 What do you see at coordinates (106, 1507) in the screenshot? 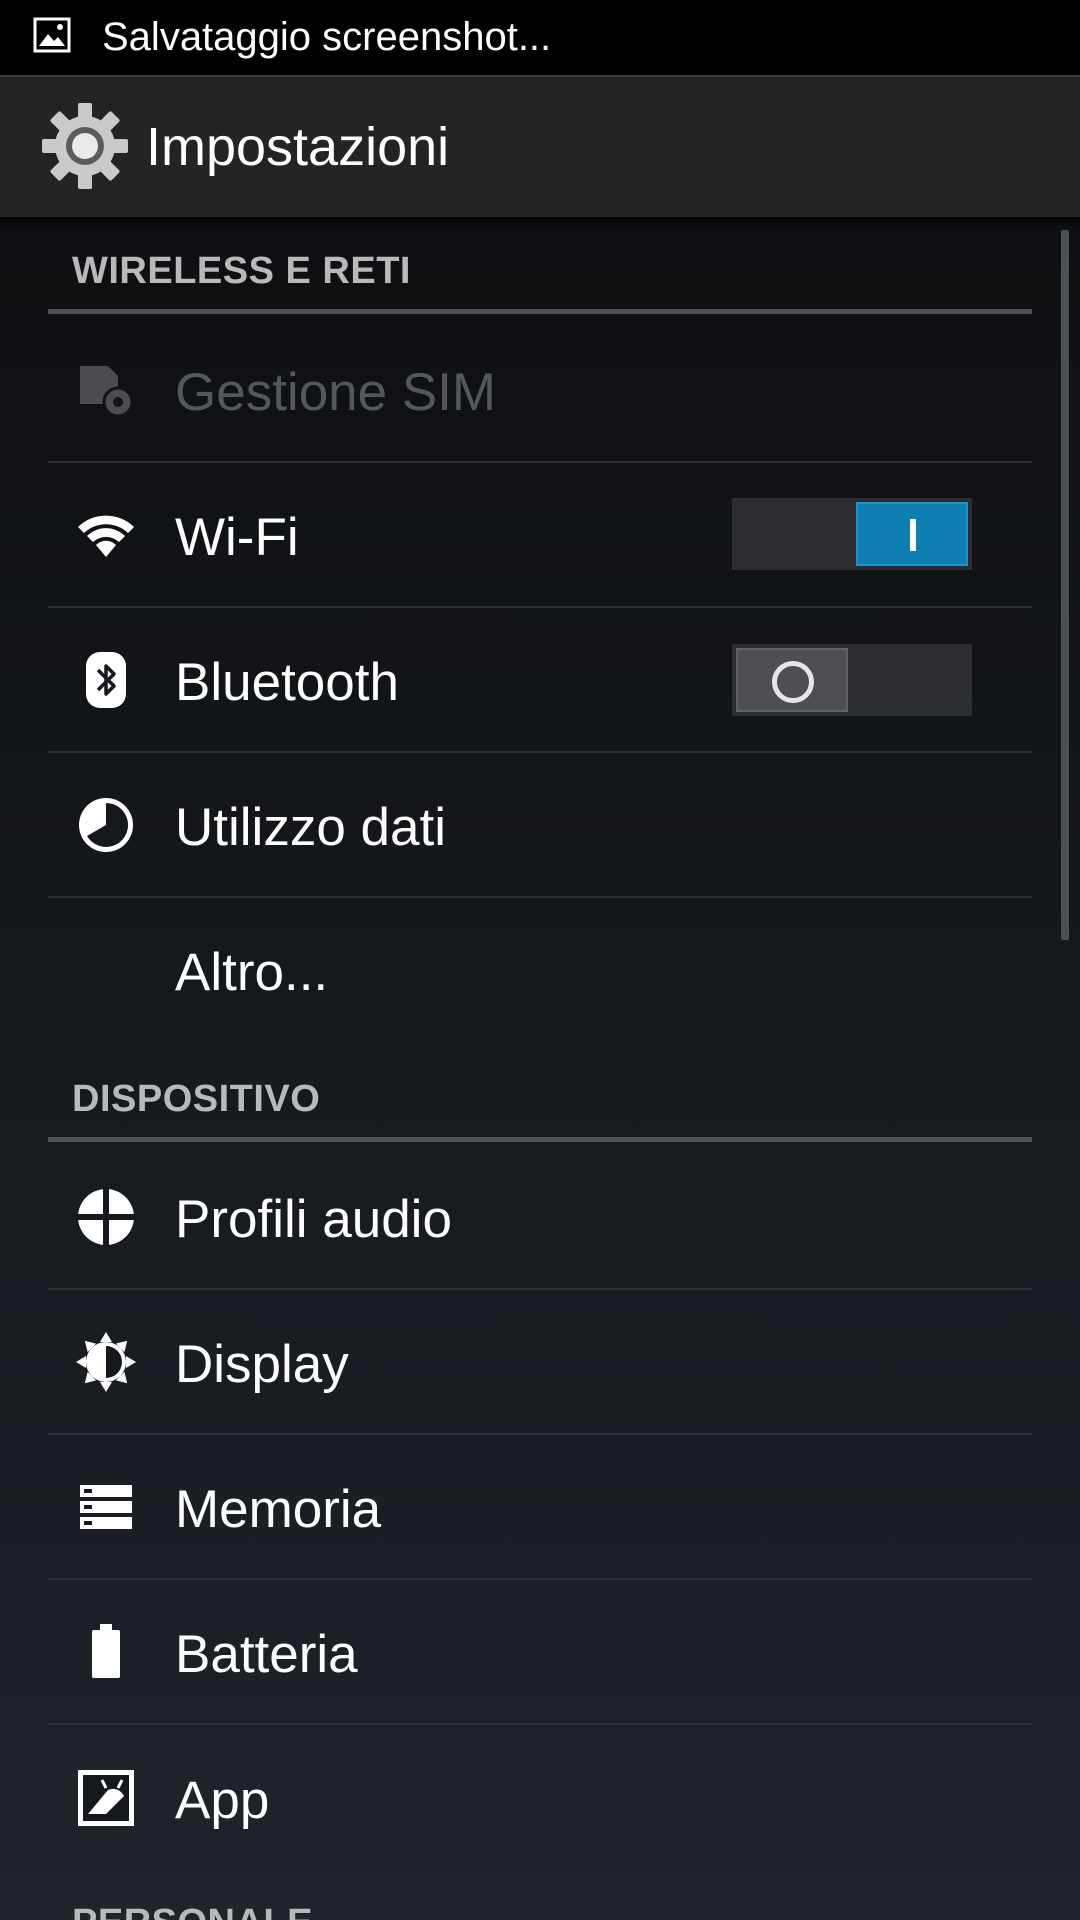
I see `storage-icon` at bounding box center [106, 1507].